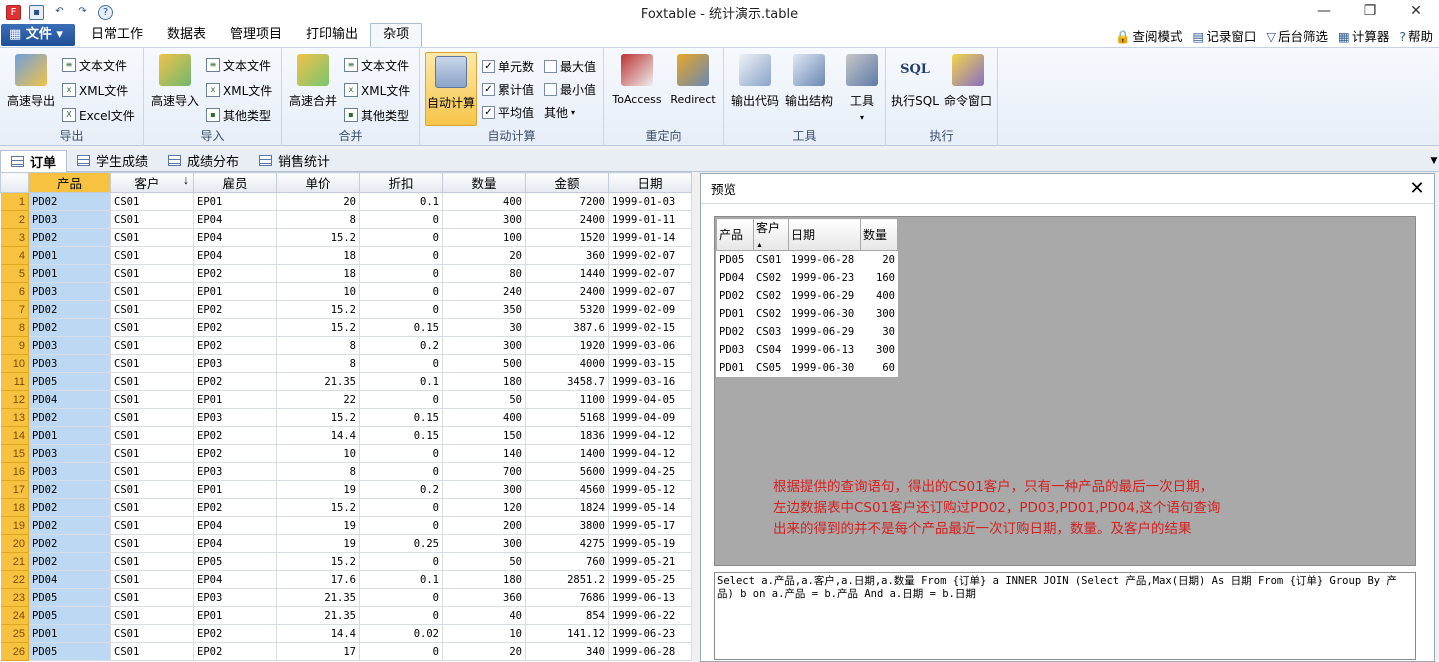 The width and height of the screenshot is (1439, 662). I want to click on table-cell: 40, so click(484, 615).